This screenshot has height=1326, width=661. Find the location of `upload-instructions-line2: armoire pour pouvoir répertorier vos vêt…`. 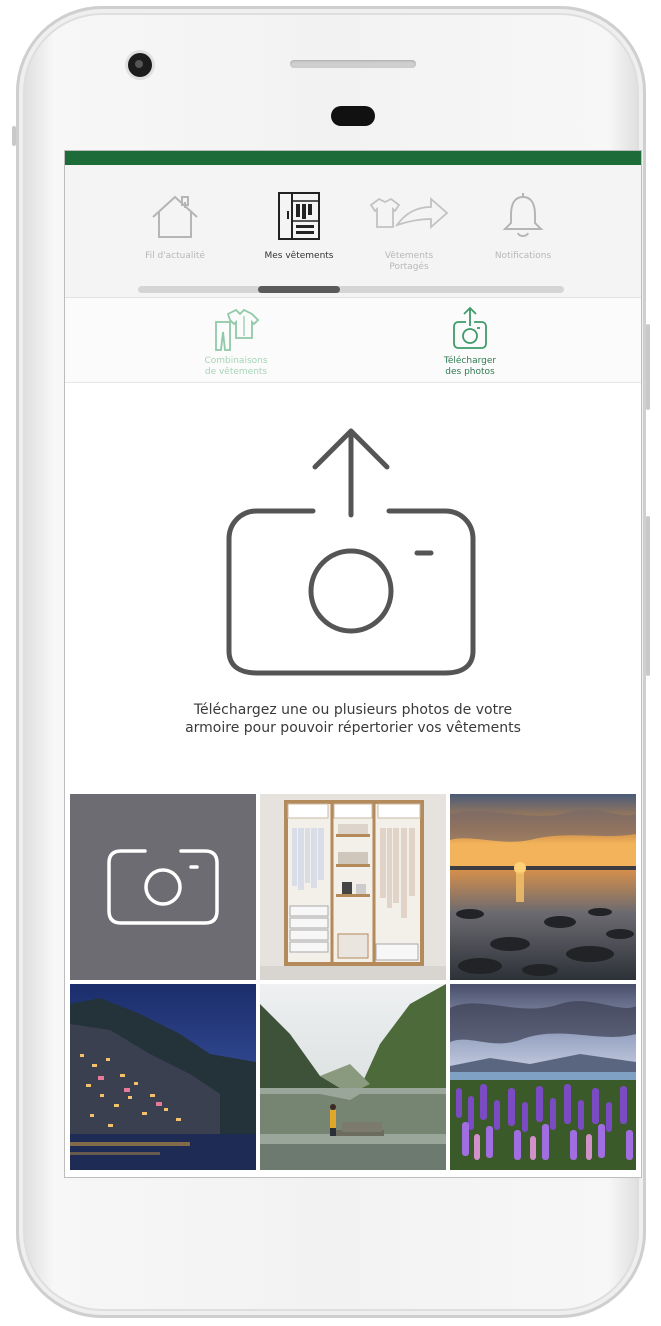

upload-instructions-line2: armoire pour pouvoir répertorier vos vêt… is located at coordinates (353, 728).